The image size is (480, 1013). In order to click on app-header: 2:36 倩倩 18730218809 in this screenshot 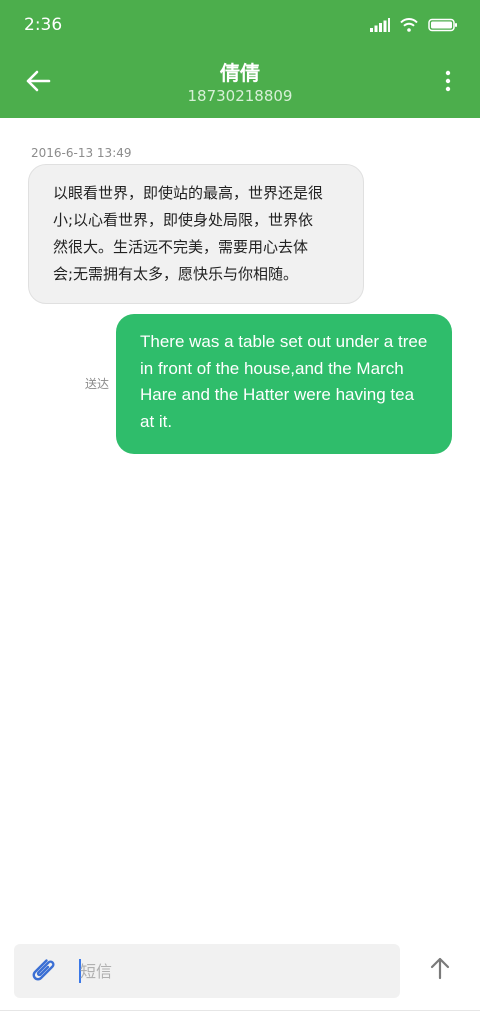, I will do `click(240, 59)`.